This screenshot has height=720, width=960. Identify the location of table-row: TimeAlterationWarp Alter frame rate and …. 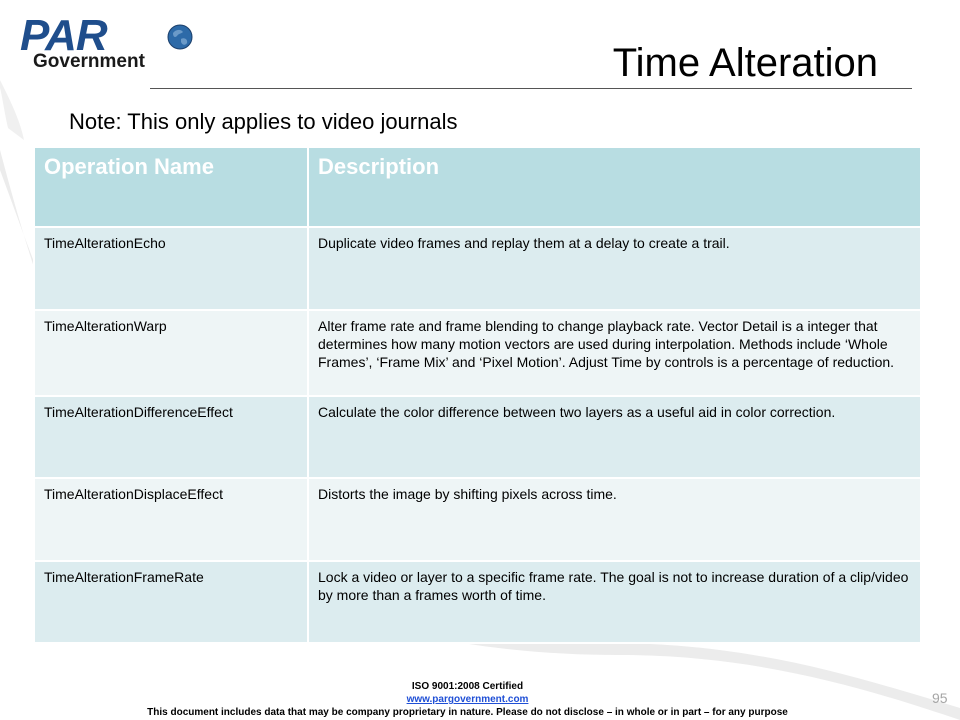
(477, 353).